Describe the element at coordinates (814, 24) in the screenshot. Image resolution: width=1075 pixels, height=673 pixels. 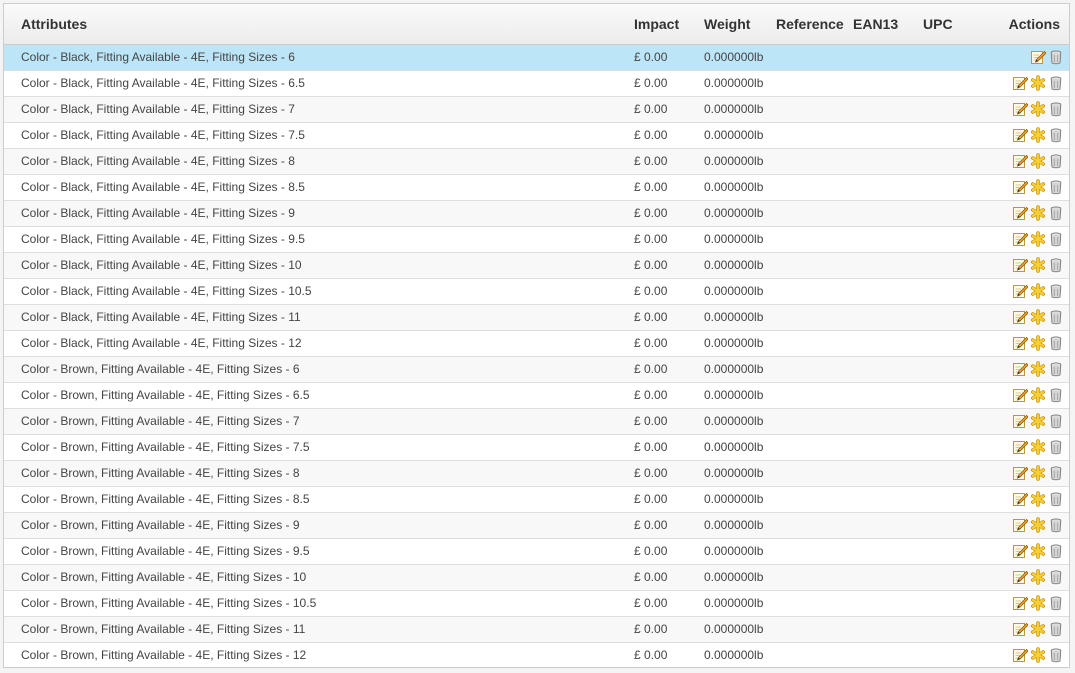
I see `header-reference: Reference` at that location.